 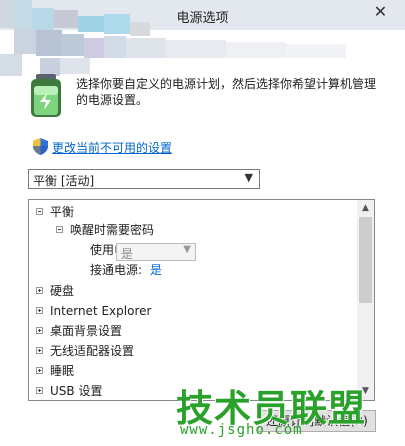 What do you see at coordinates (236, 92) in the screenshot?
I see `description-text: 选择你要自定义的电源计划，然后选择你希望计算机管理 的电源设置。` at bounding box center [236, 92].